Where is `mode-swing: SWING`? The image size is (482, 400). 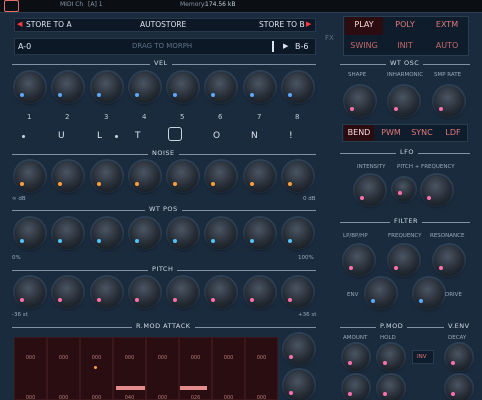 mode-swing: SWING is located at coordinates (364, 46).